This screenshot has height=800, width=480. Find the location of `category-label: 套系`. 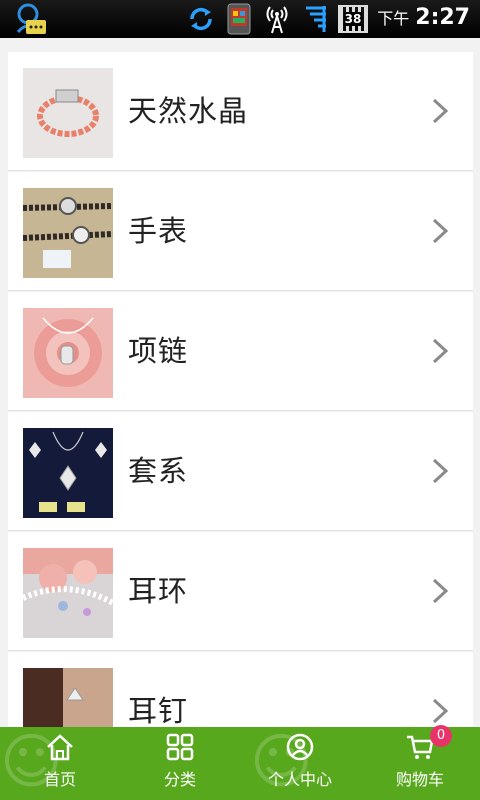

category-label: 套系 is located at coordinates (158, 471).